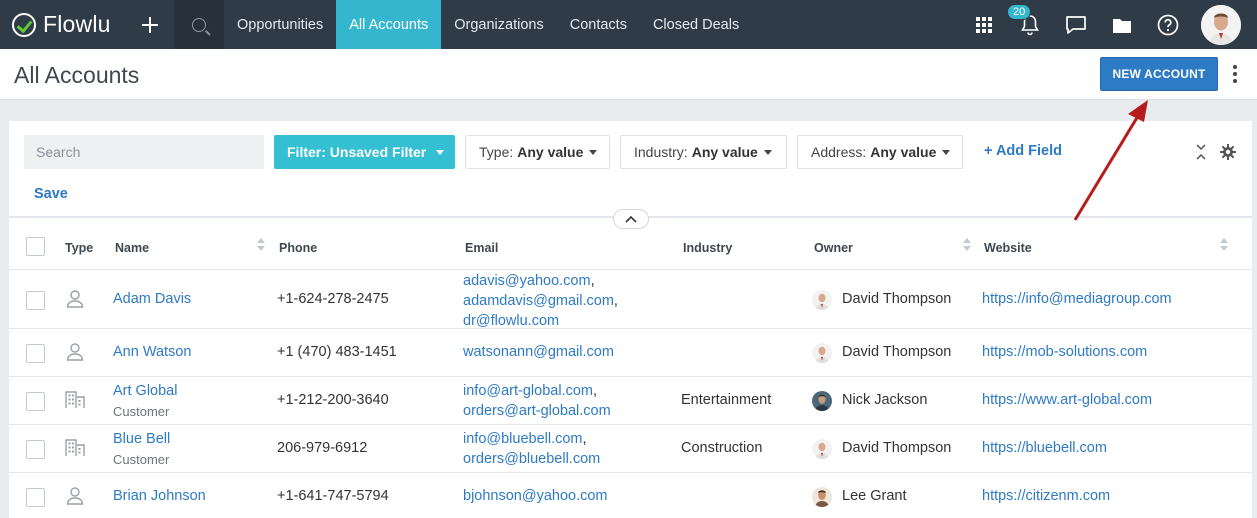  I want to click on phone-value: +1-641-747-5794, so click(333, 496).